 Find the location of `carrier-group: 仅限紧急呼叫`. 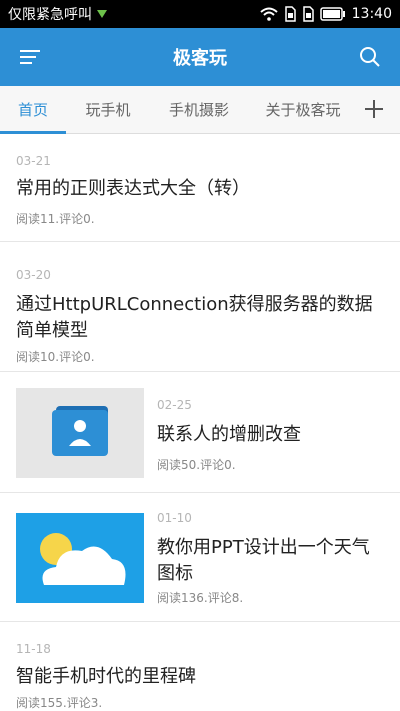

carrier-group: 仅限紧急呼叫 is located at coordinates (58, 14).